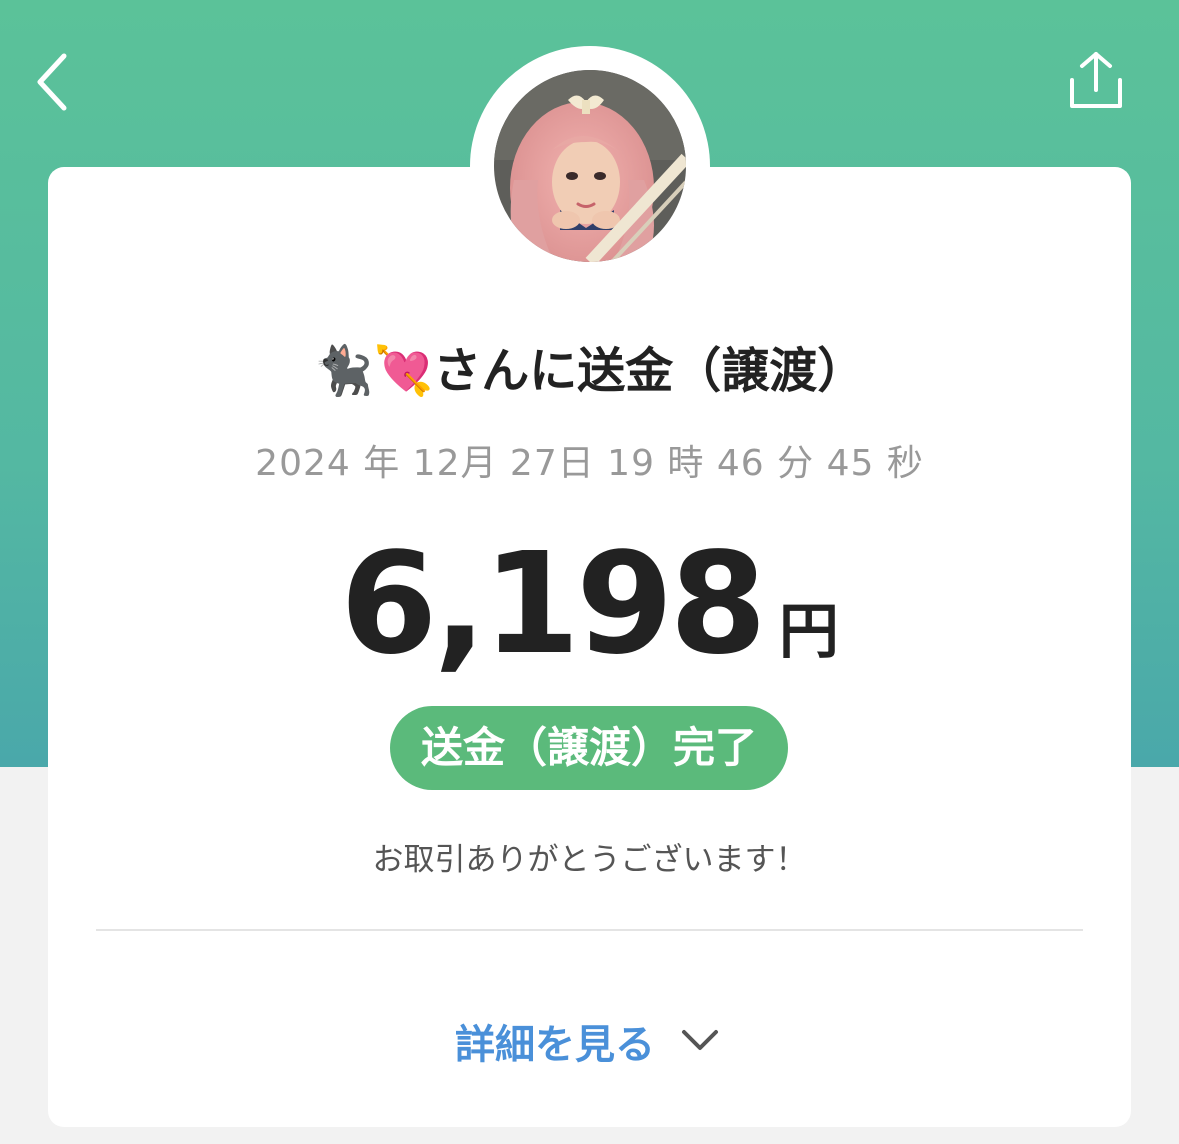 This screenshot has width=1179, height=1144. I want to click on view-details-button: 詳細を見る, so click(590, 1045).